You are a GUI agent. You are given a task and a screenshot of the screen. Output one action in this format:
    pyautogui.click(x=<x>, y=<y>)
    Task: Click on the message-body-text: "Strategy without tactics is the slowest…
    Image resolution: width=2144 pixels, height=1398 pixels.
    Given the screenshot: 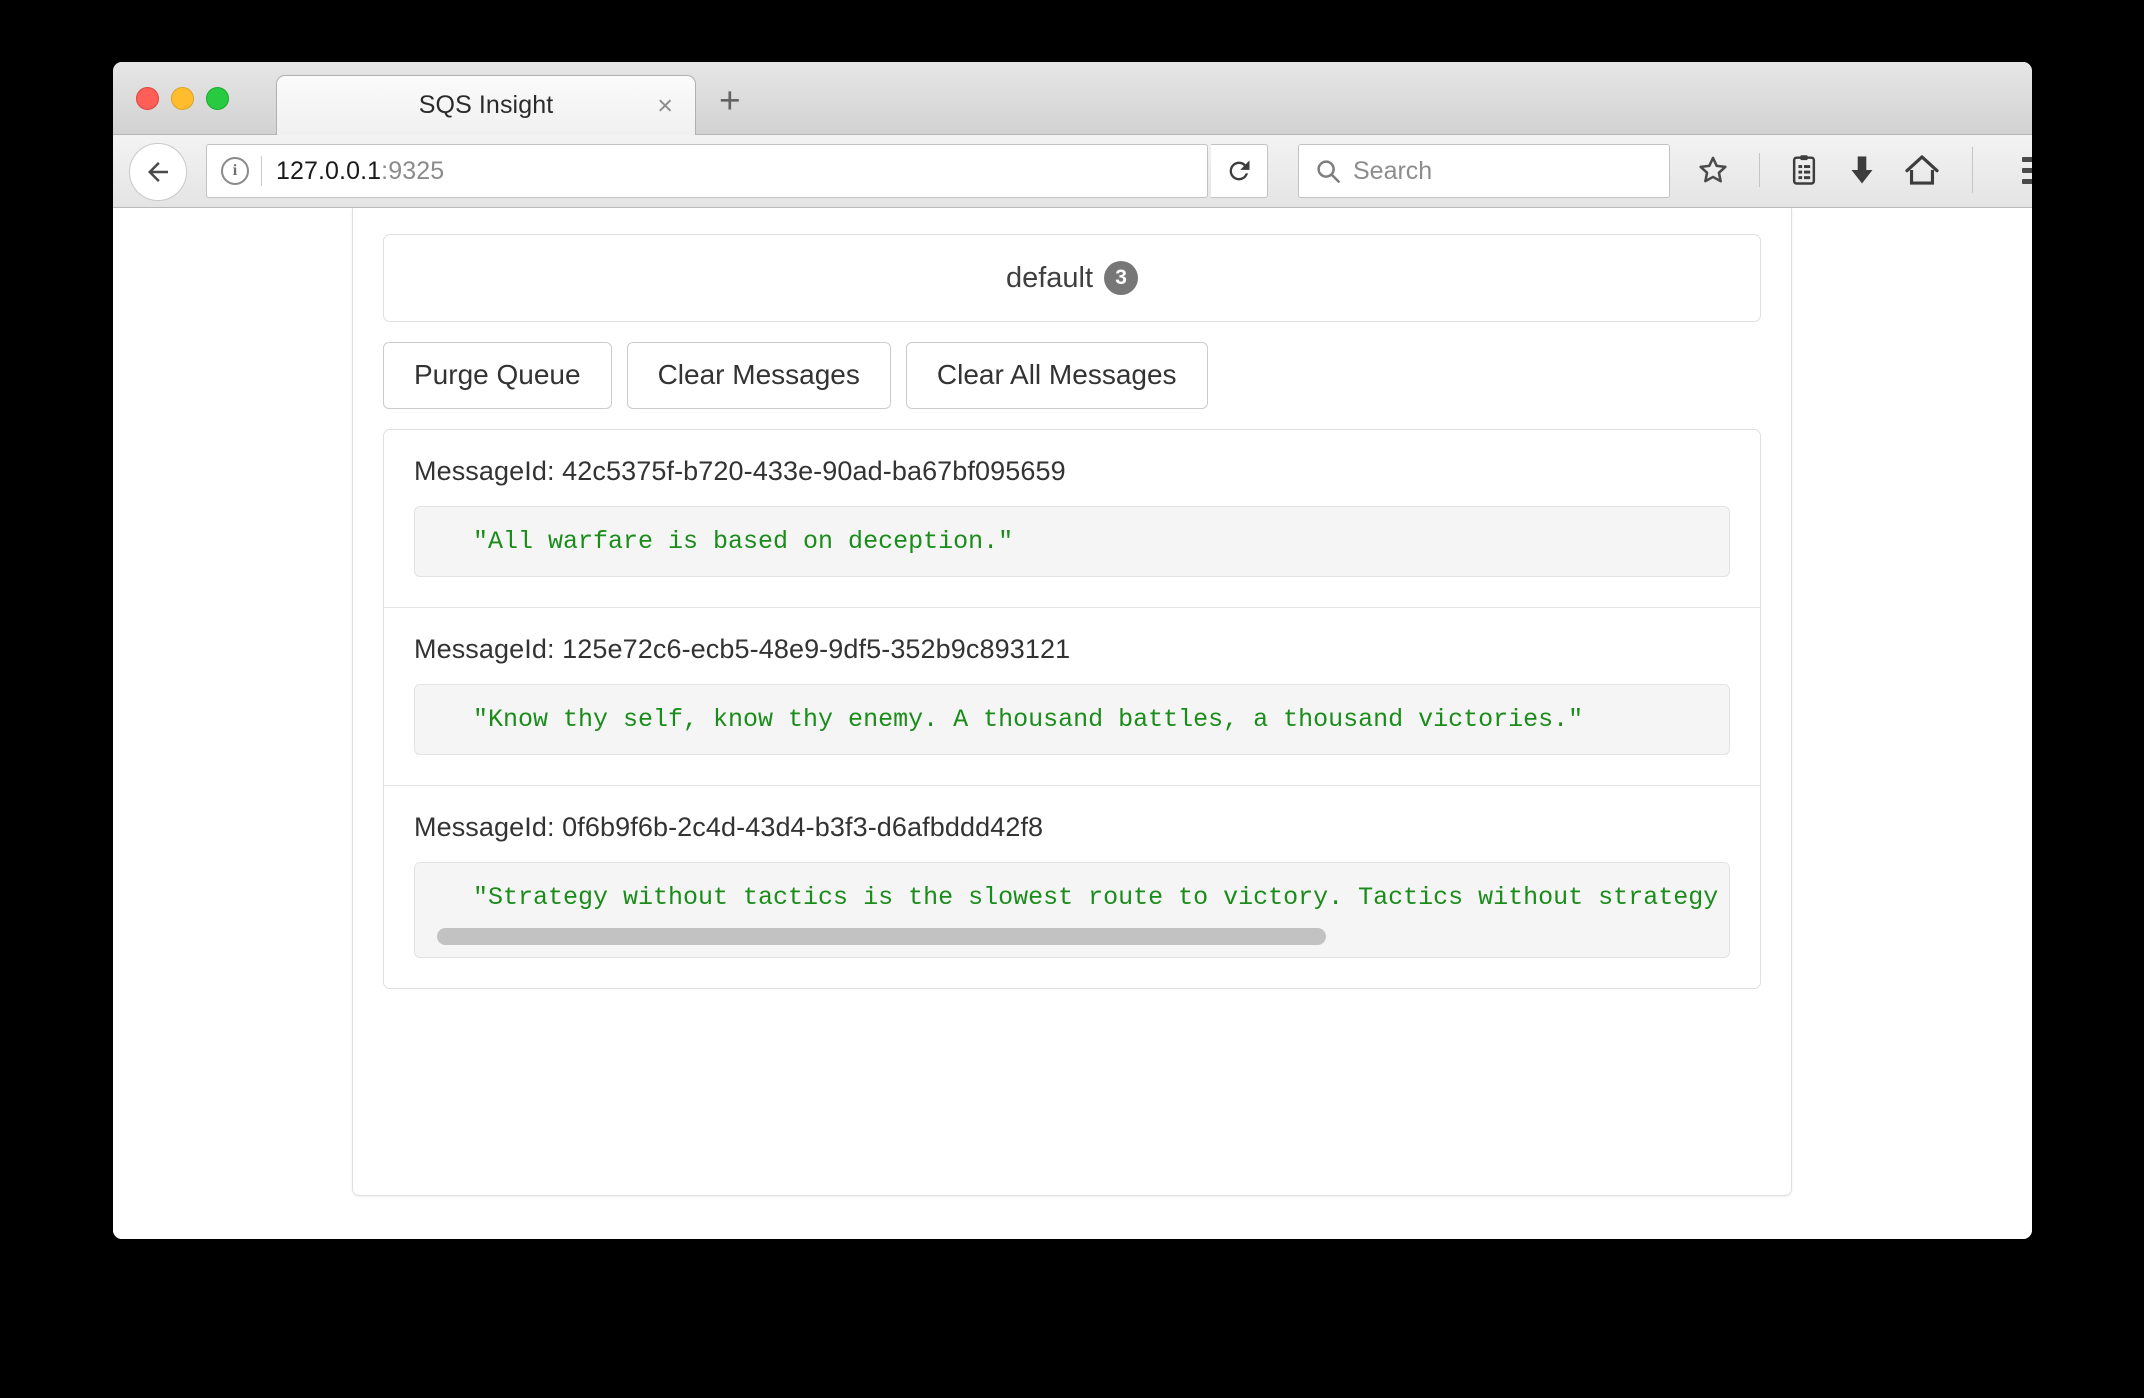 What is the action you would take?
    pyautogui.click(x=1096, y=897)
    